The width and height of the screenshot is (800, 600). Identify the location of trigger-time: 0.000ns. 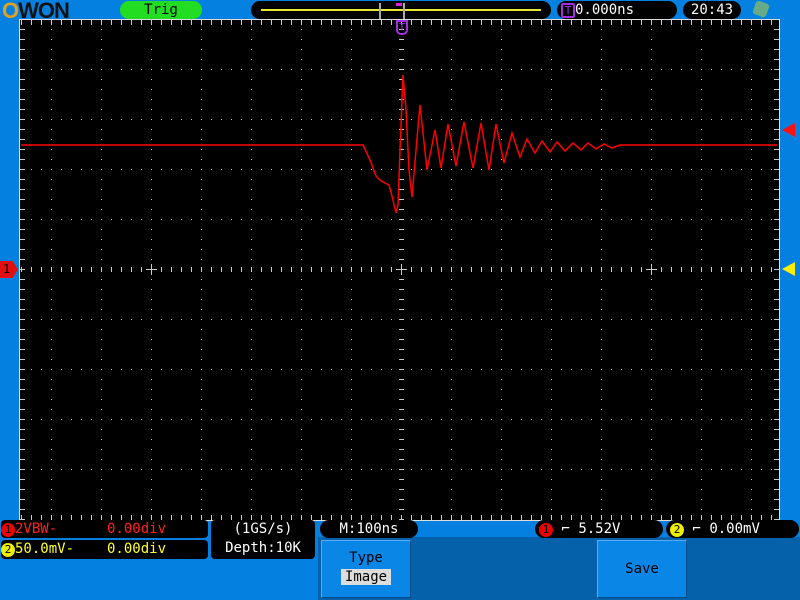
(605, 10).